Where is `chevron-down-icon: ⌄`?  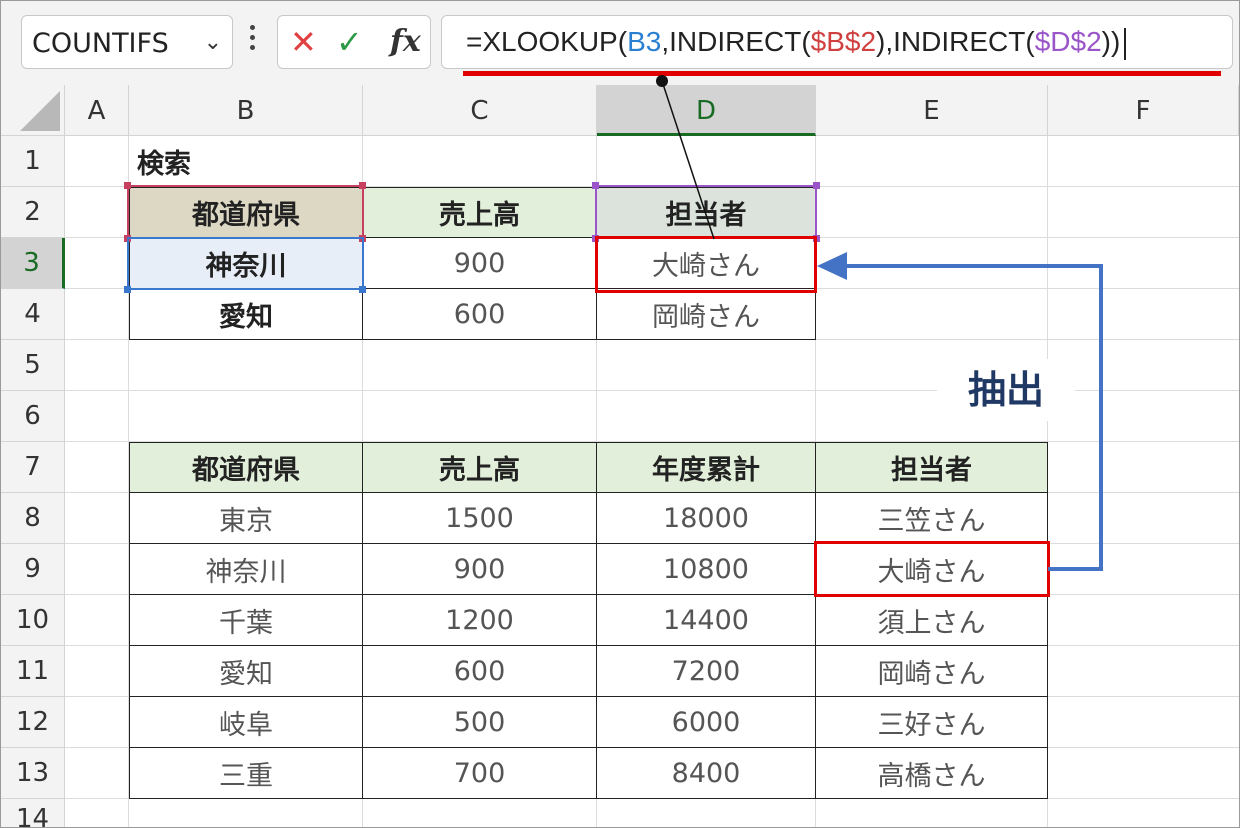
chevron-down-icon: ⌄ is located at coordinates (213, 42).